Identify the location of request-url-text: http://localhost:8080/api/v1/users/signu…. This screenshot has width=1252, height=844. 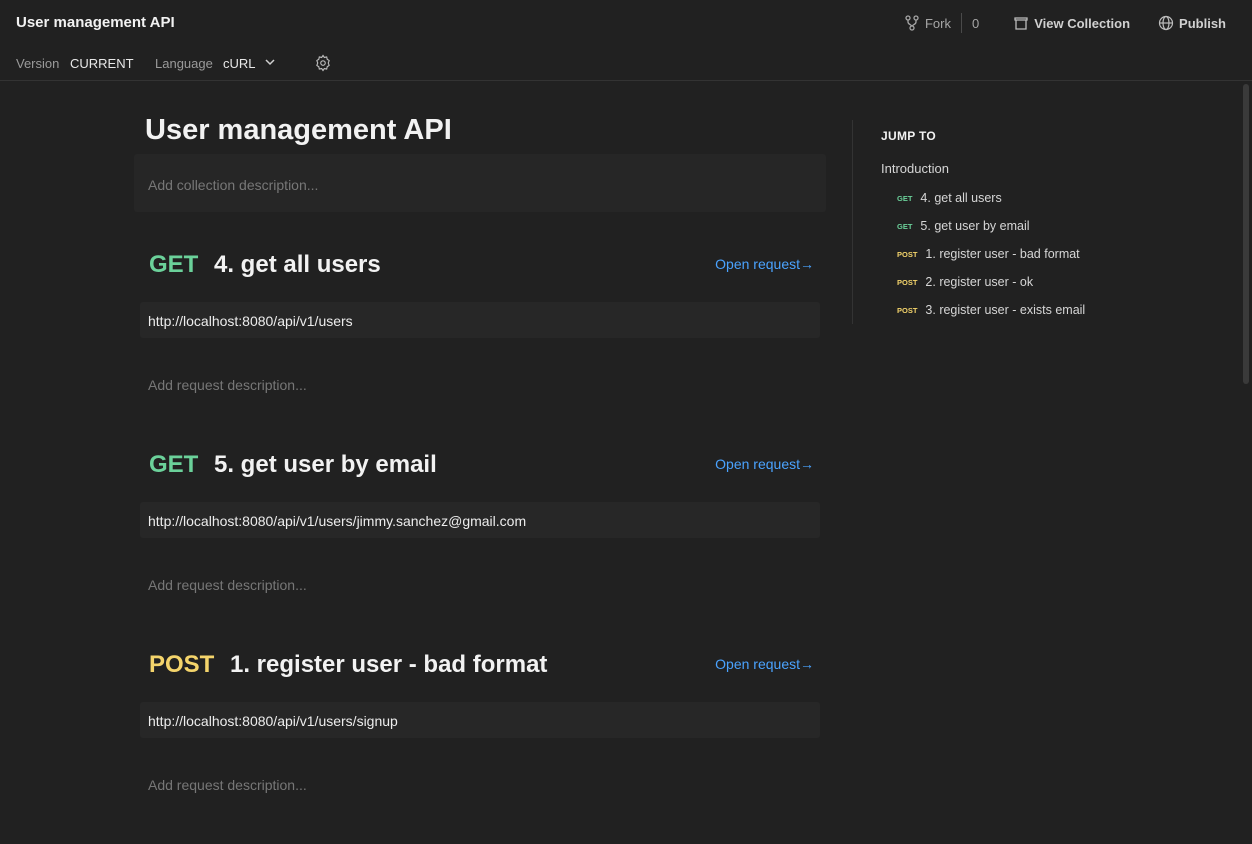
(273, 721).